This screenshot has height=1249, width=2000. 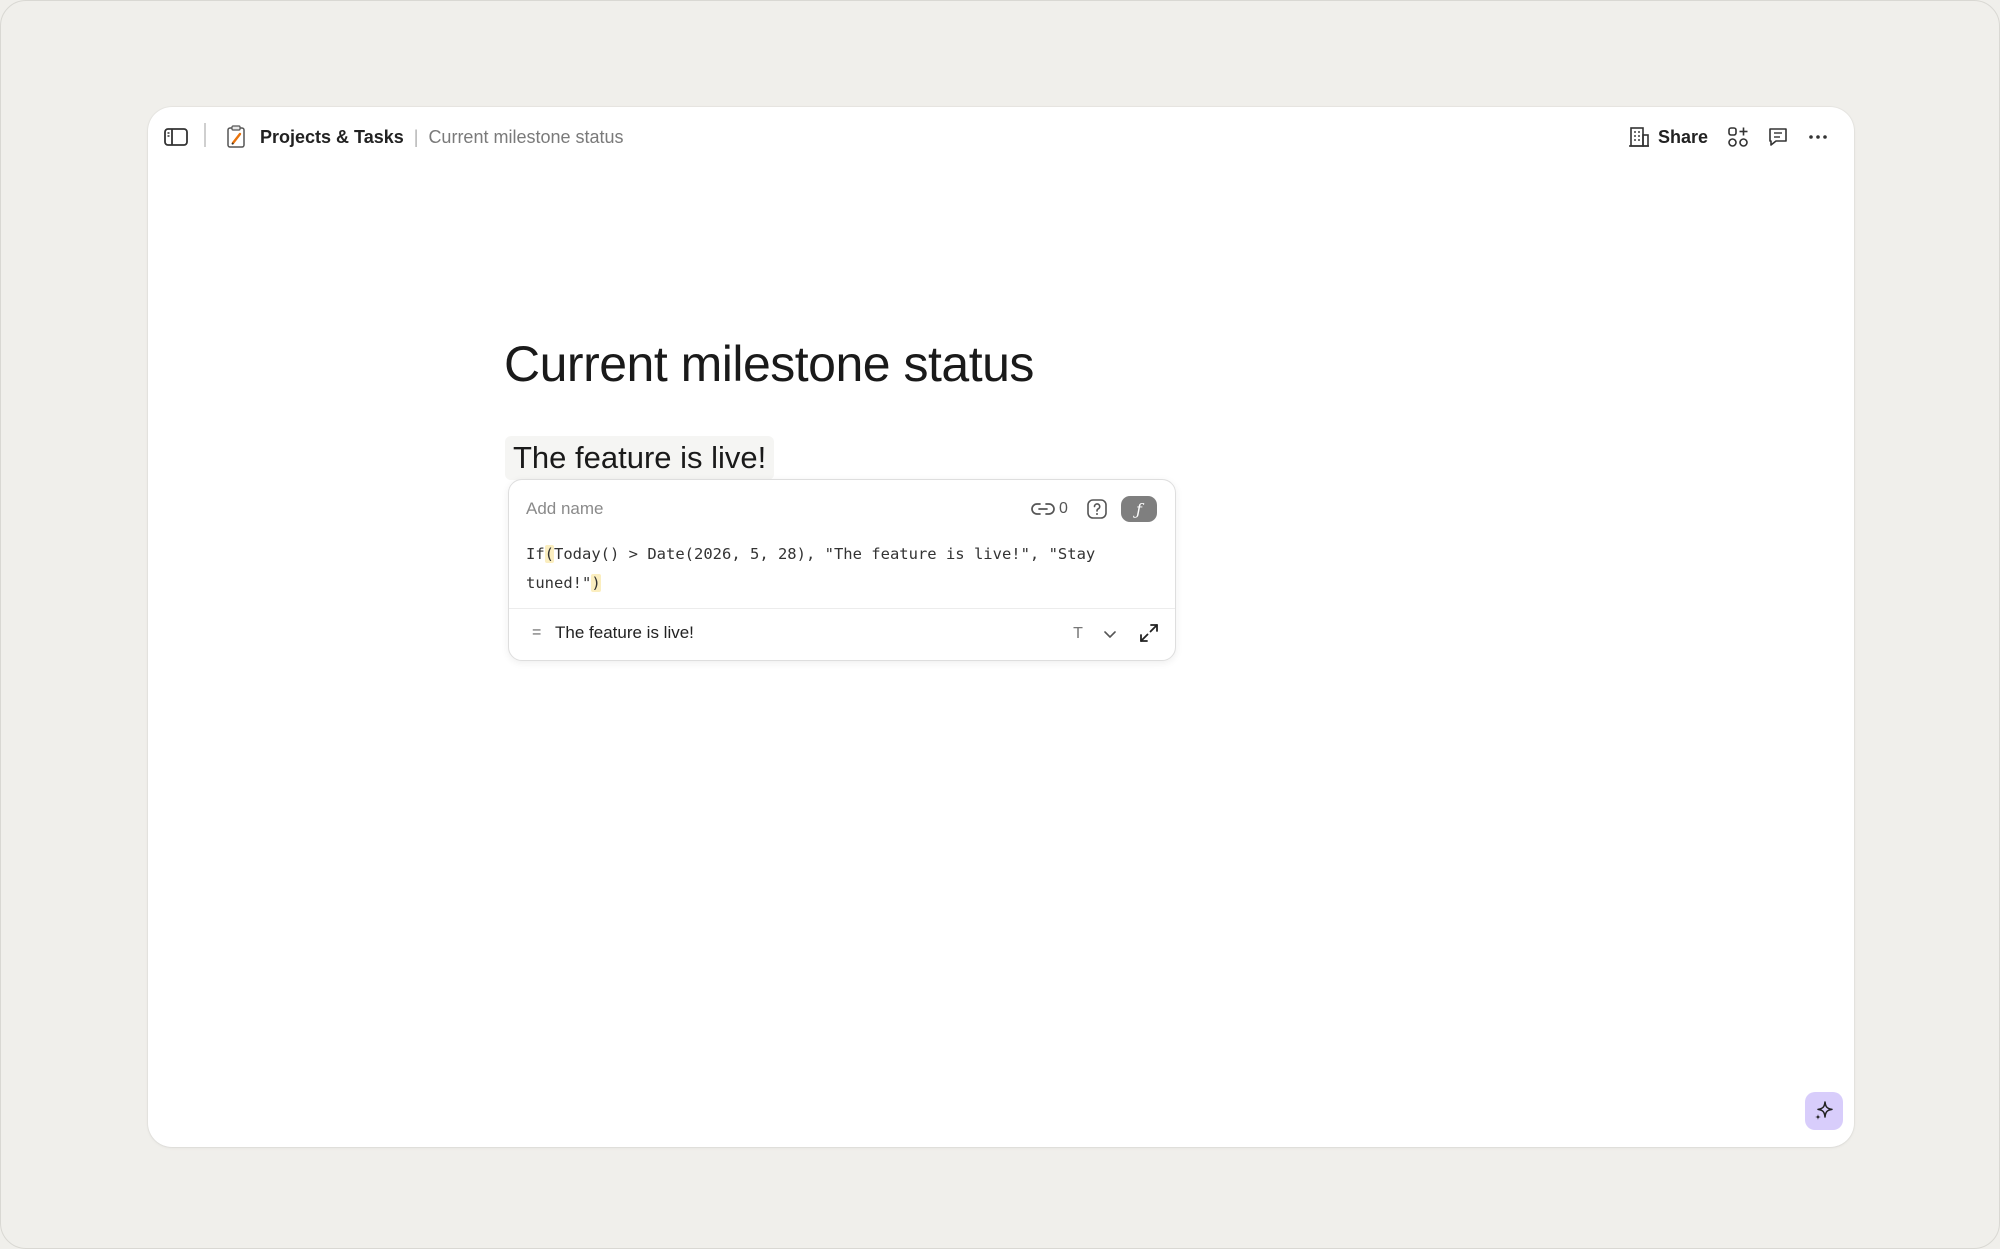 I want to click on more-options-button, so click(x=1818, y=137).